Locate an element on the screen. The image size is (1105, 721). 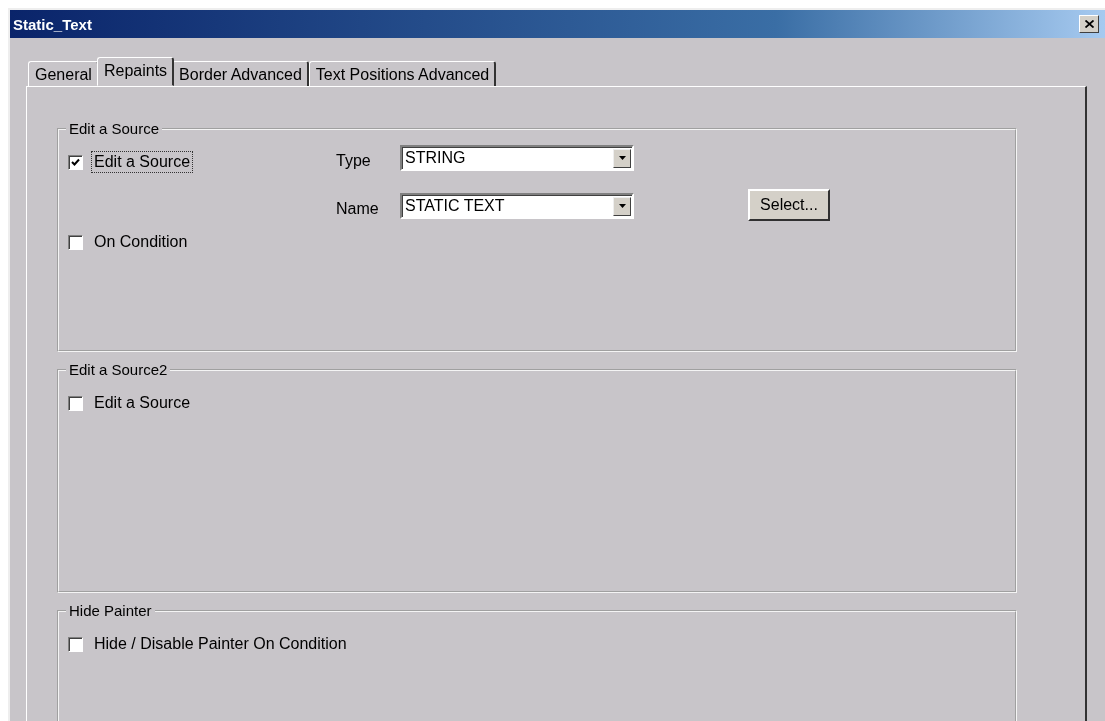
window-title: Static_Text is located at coordinates (52, 24).